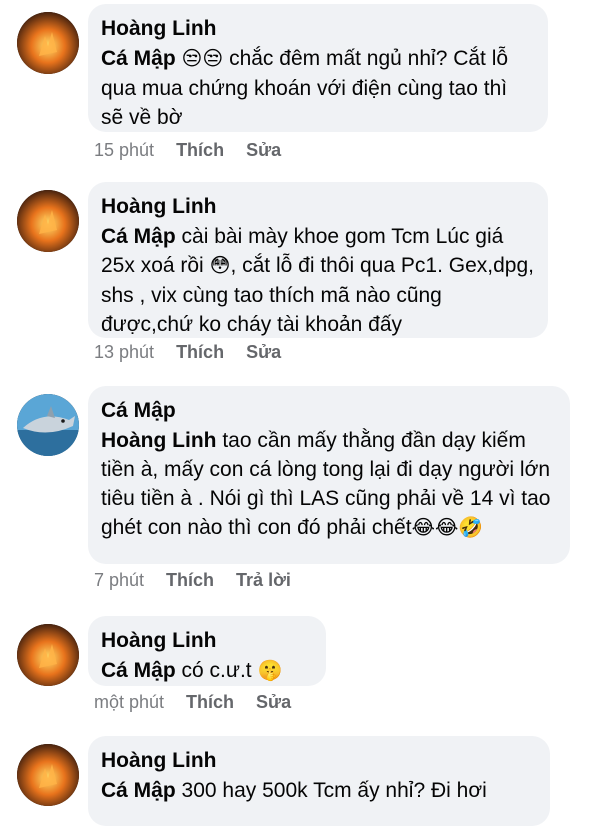  What do you see at coordinates (447, 528) in the screenshot?
I see `laughing-emoji-icon: 😂😂🤣` at bounding box center [447, 528].